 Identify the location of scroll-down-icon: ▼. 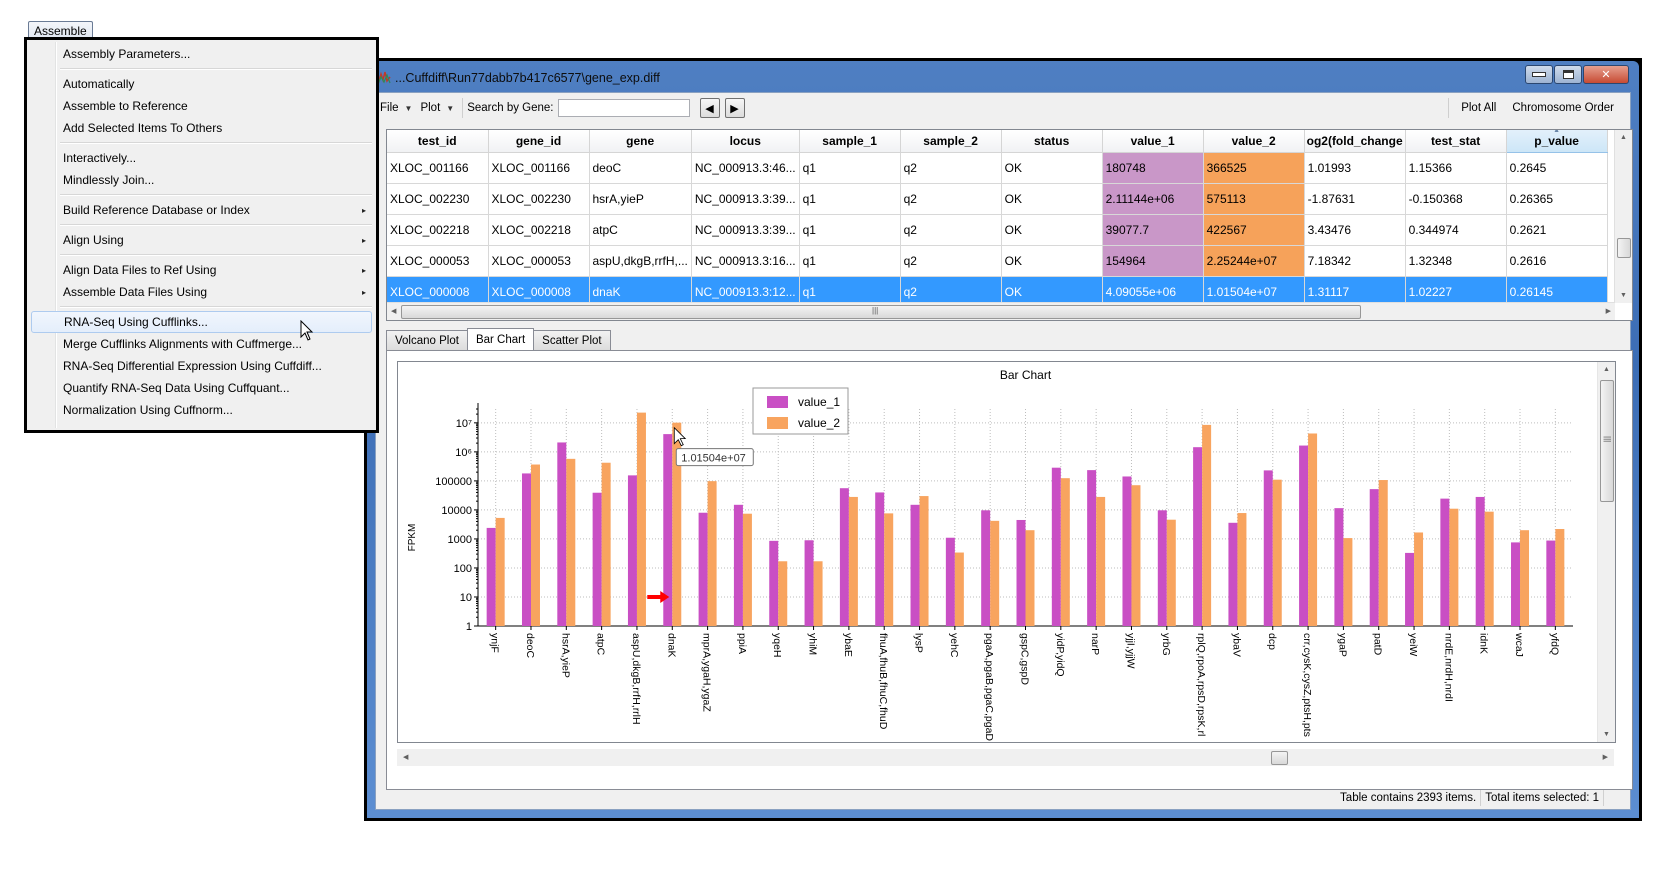
(1623, 295).